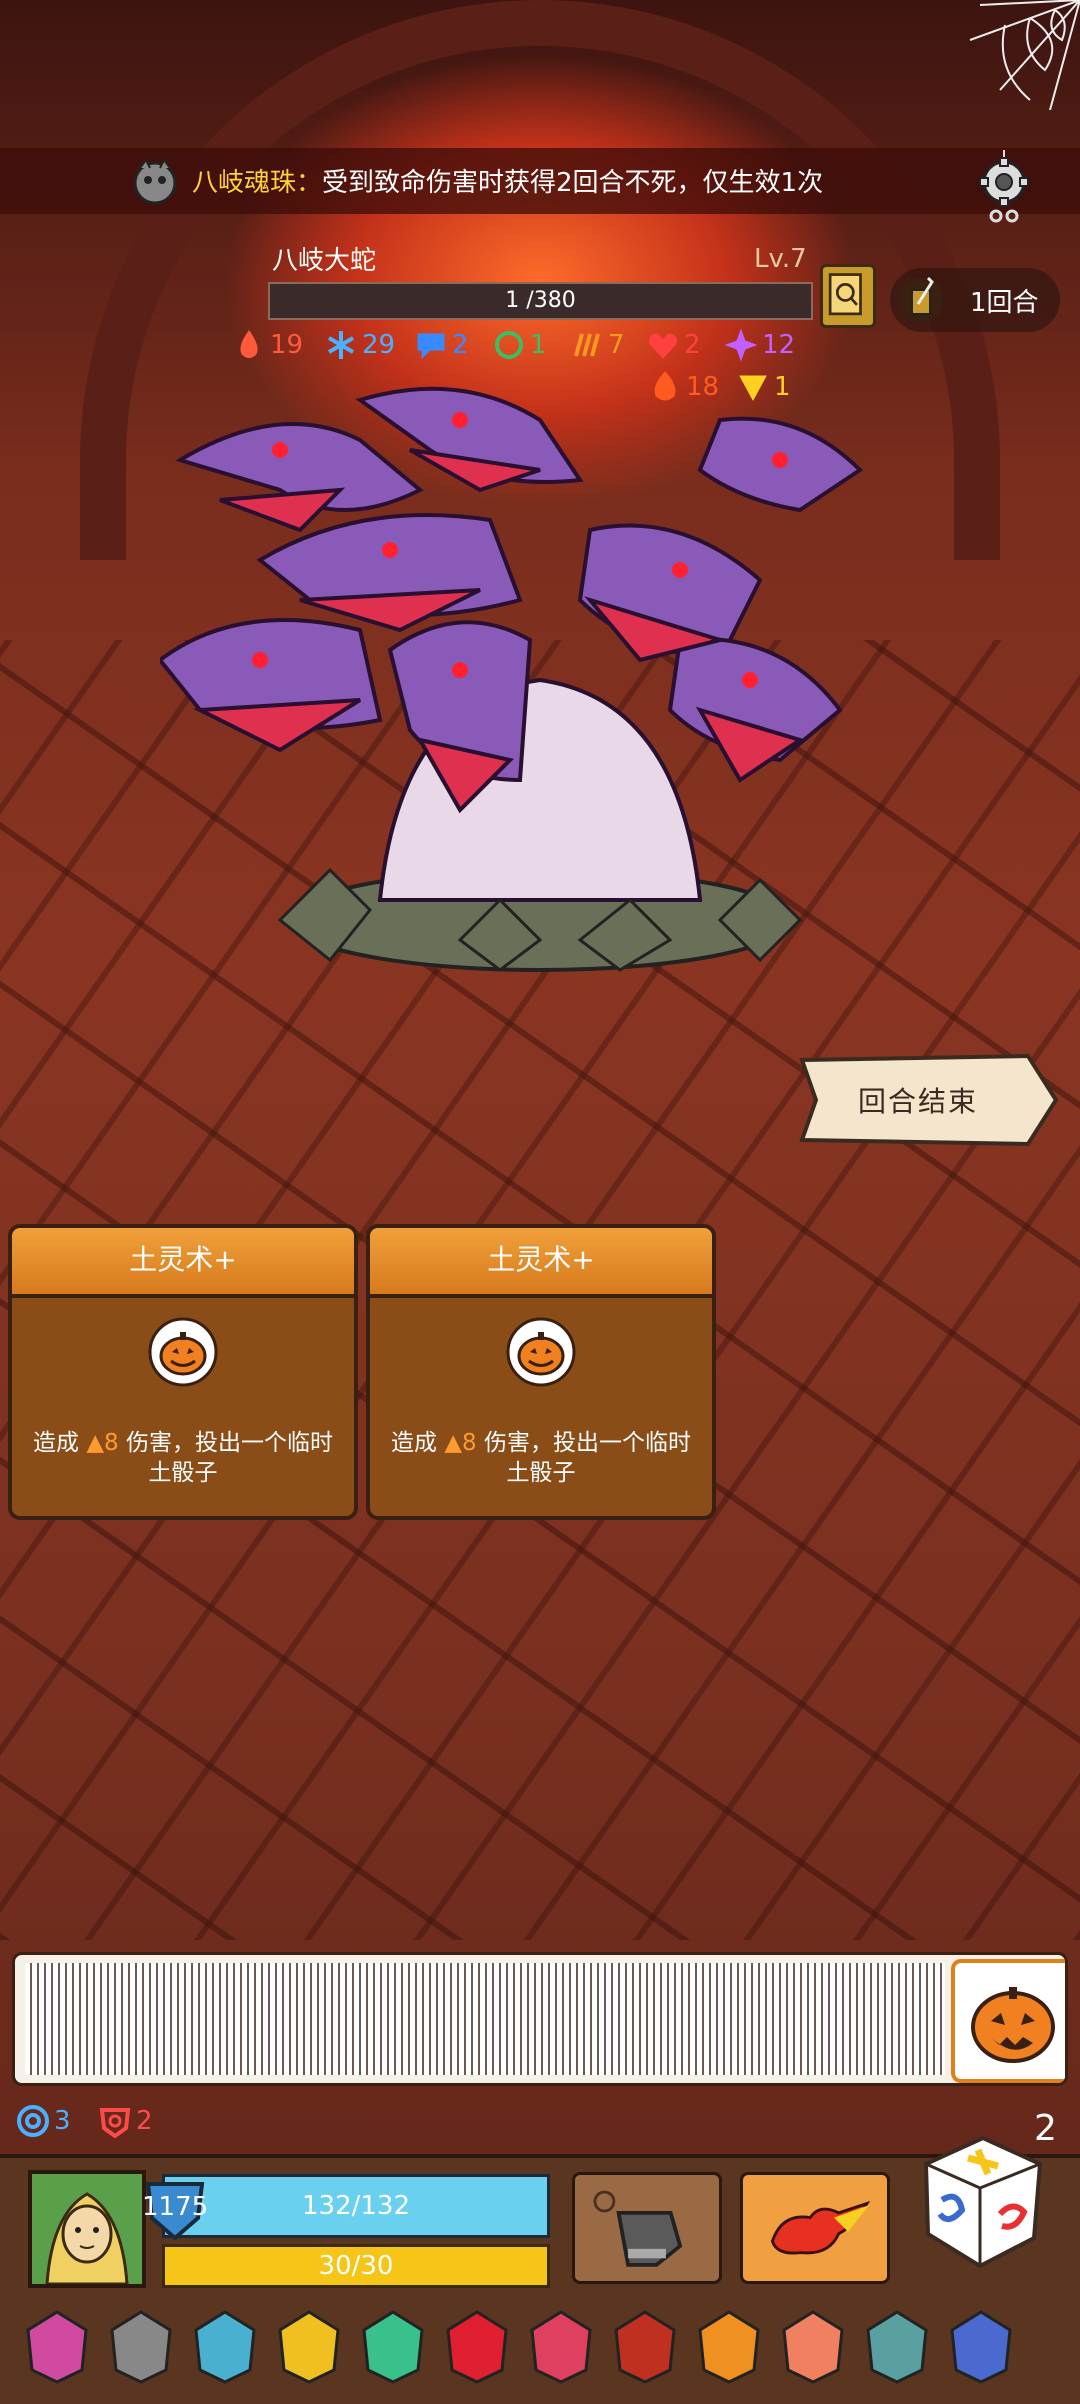  What do you see at coordinates (115, 2123) in the screenshot?
I see `spiral-shield-icon` at bounding box center [115, 2123].